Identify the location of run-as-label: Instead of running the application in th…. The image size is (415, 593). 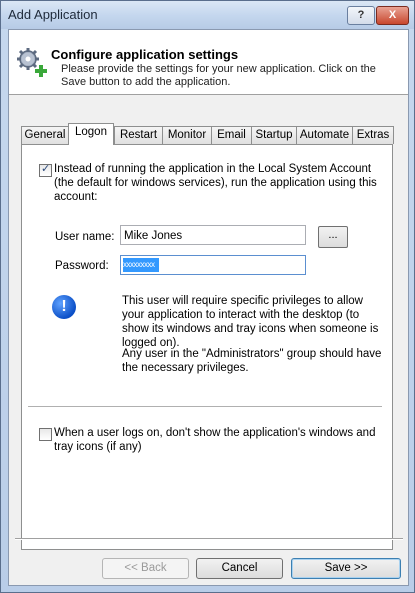
(215, 183).